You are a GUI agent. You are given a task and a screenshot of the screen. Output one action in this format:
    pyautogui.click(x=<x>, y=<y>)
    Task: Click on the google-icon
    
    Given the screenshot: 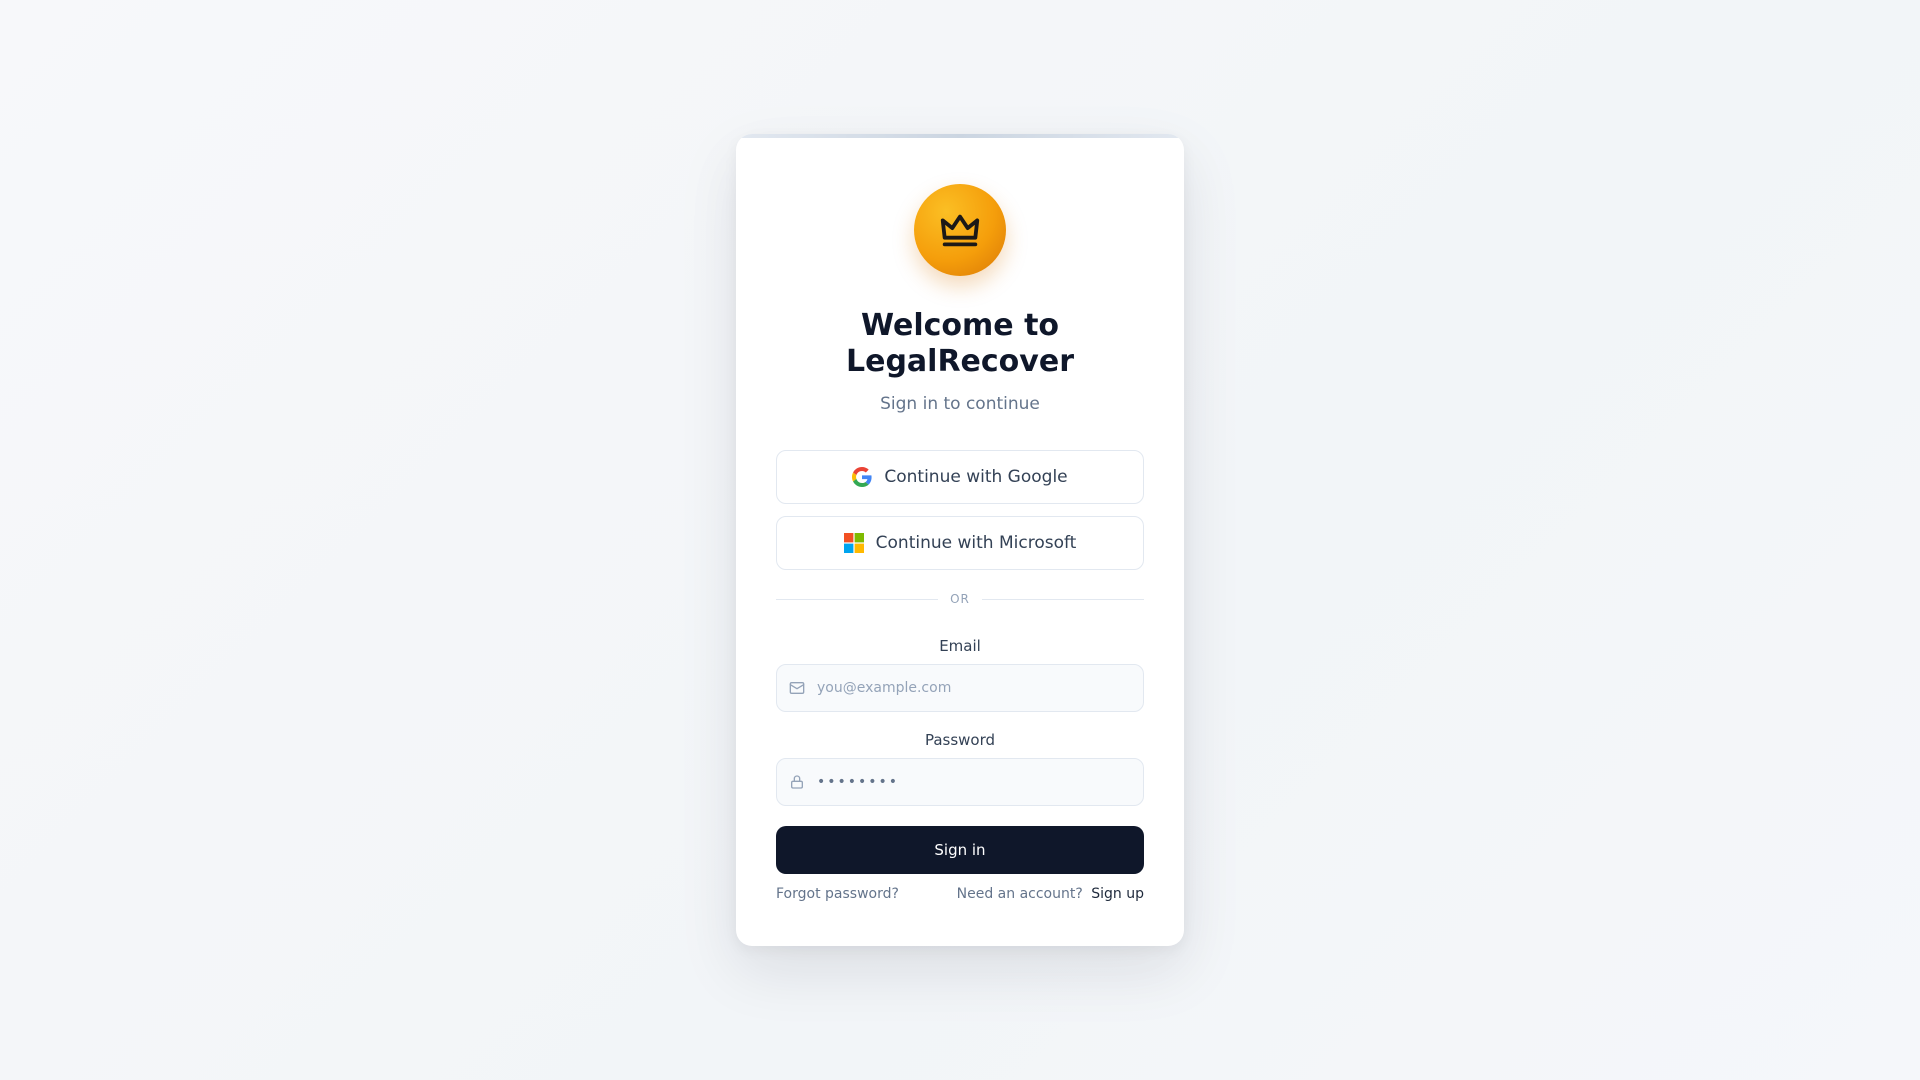 What is the action you would take?
    pyautogui.click(x=862, y=477)
    